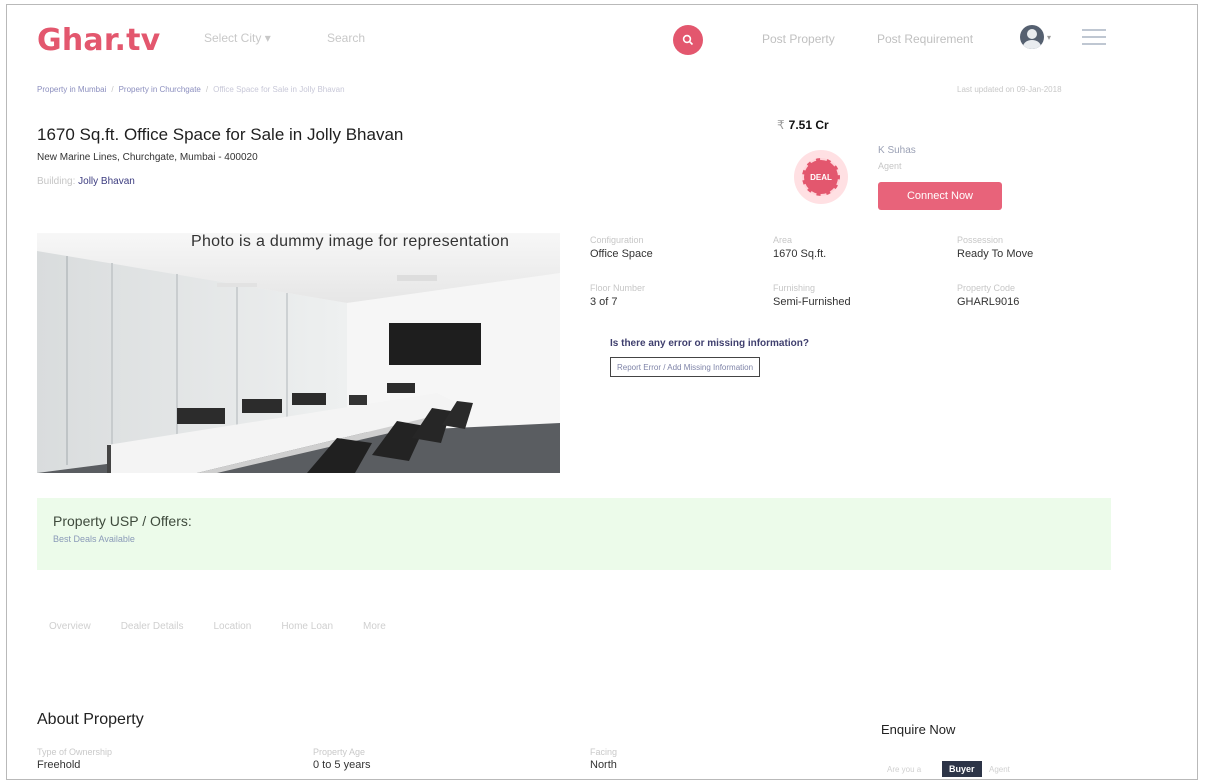 Image resolution: width=1205 pixels, height=784 pixels. I want to click on spec-furnishing: Furnishing Semi-Furnished, so click(812, 295).